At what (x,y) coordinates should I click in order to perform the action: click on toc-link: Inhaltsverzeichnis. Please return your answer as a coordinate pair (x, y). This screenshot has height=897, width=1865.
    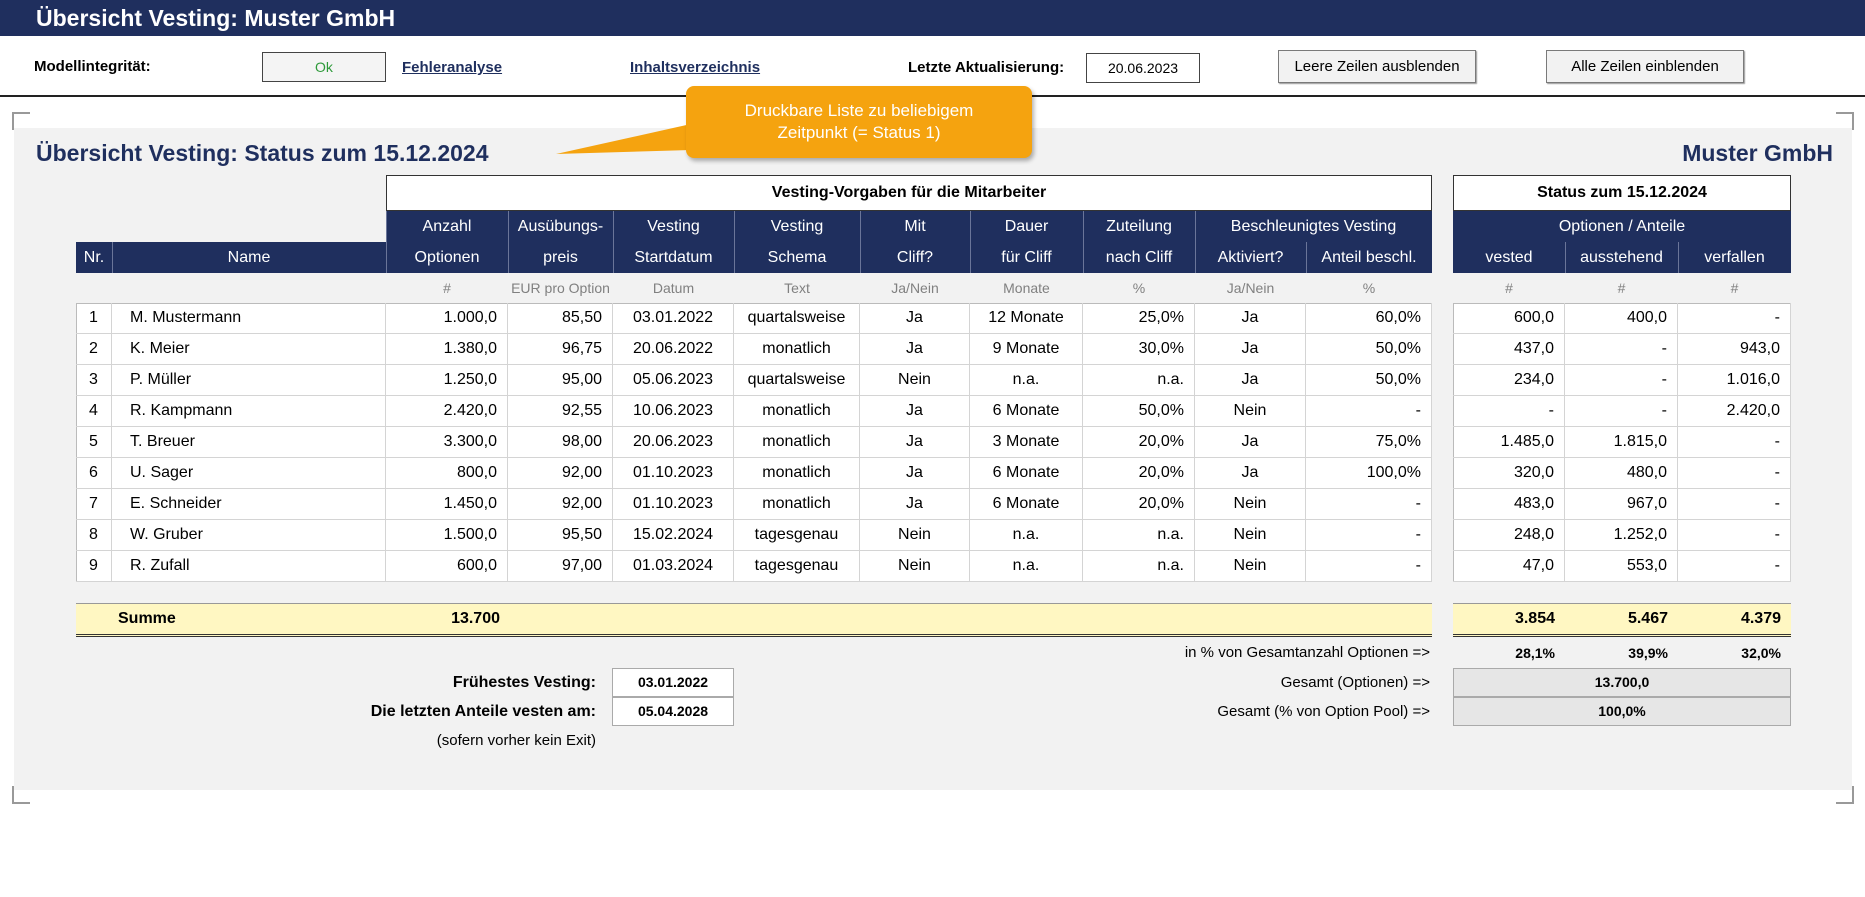
    Looking at the image, I should click on (695, 67).